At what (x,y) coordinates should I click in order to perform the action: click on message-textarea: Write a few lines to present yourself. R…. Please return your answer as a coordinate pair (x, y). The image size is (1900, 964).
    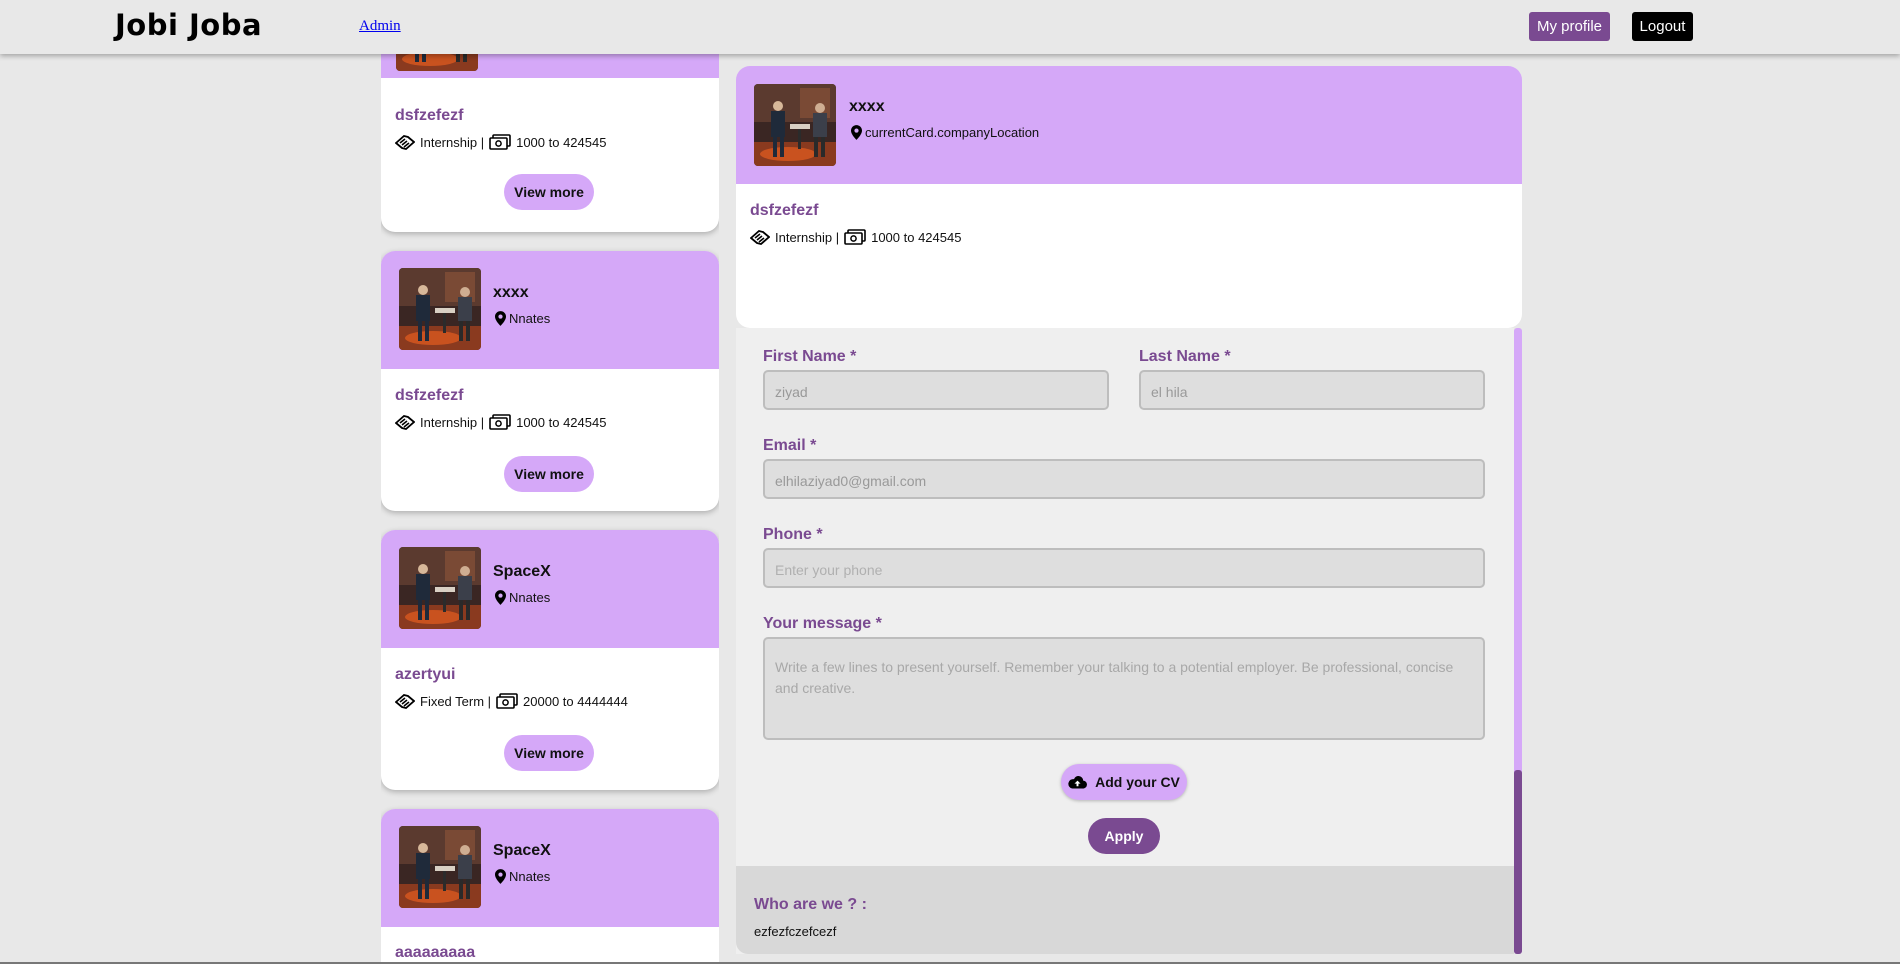
    Looking at the image, I should click on (1124, 688).